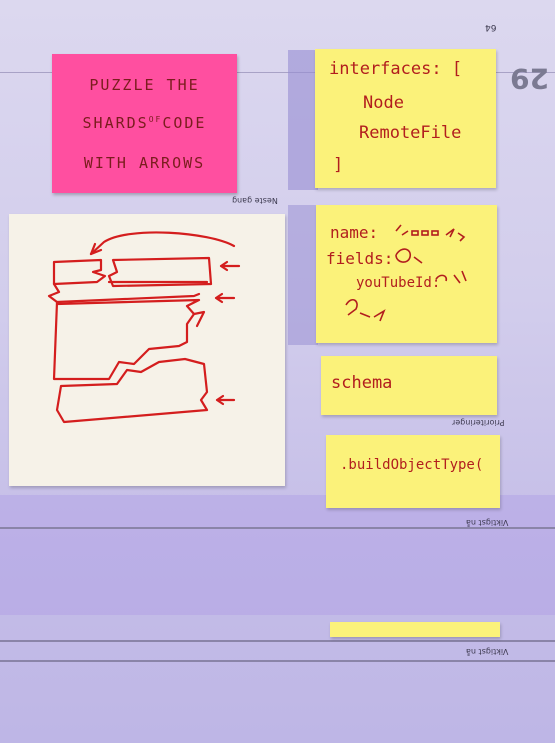 The height and width of the screenshot is (743, 555). I want to click on fields-sticky-note: name: fields: youTubeId:, so click(406, 274).